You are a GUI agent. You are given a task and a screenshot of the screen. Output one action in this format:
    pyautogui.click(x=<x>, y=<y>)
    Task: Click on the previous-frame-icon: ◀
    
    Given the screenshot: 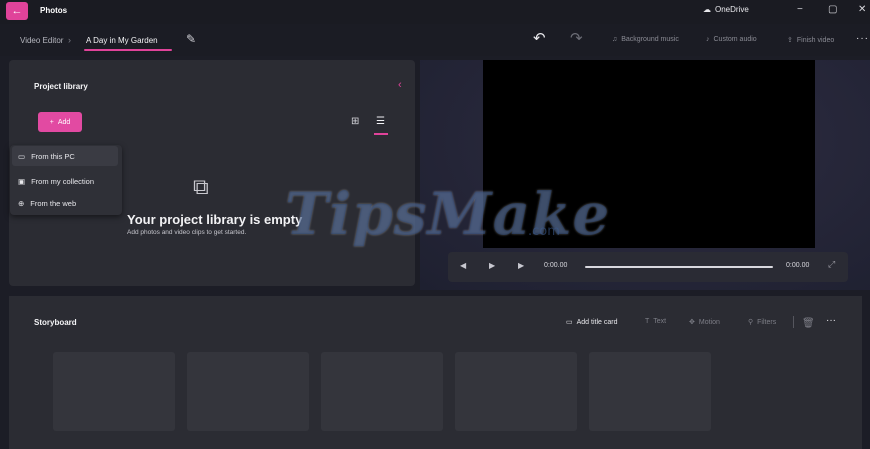 What is the action you would take?
    pyautogui.click(x=463, y=265)
    